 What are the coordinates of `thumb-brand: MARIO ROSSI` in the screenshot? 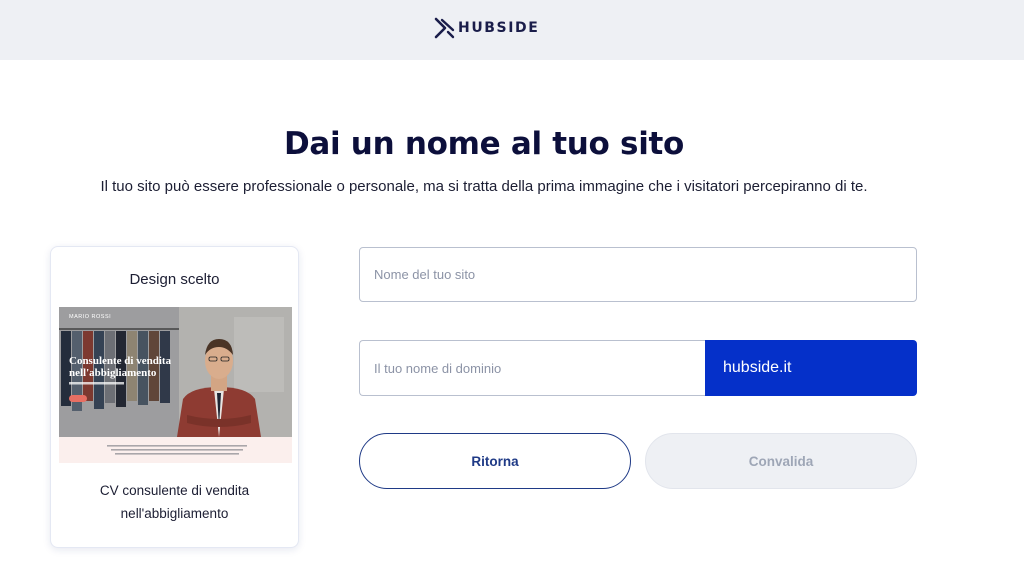 It's located at (90, 317).